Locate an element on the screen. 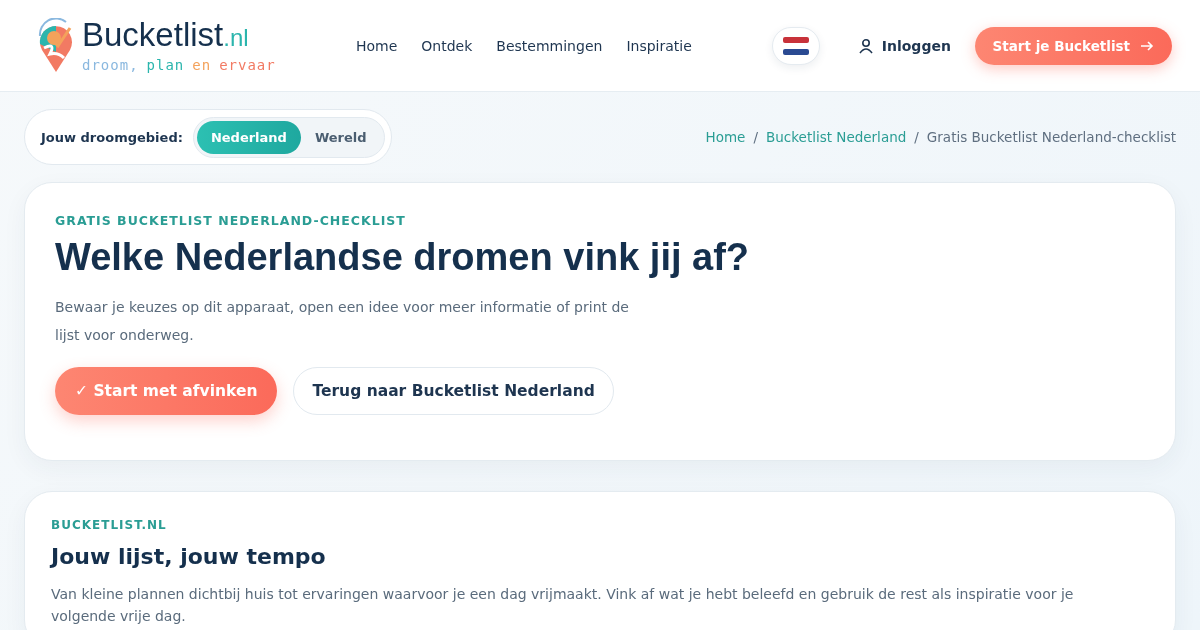 This screenshot has width=1200, height=630. arrow-right-icon is located at coordinates (1147, 45).